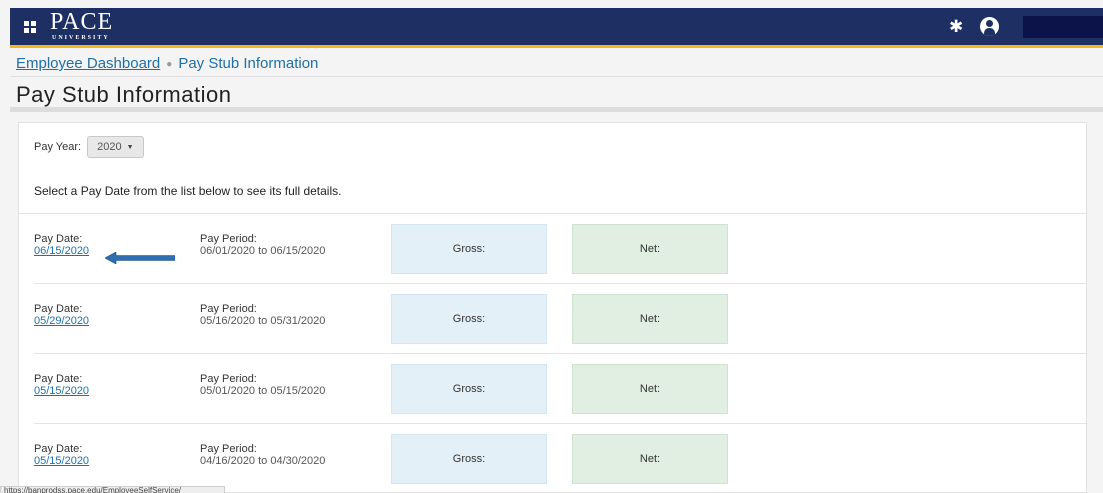 The height and width of the screenshot is (493, 1103). What do you see at coordinates (263, 251) in the screenshot?
I see `pay-period-value: 06/01/2020 to 06/15/2020` at bounding box center [263, 251].